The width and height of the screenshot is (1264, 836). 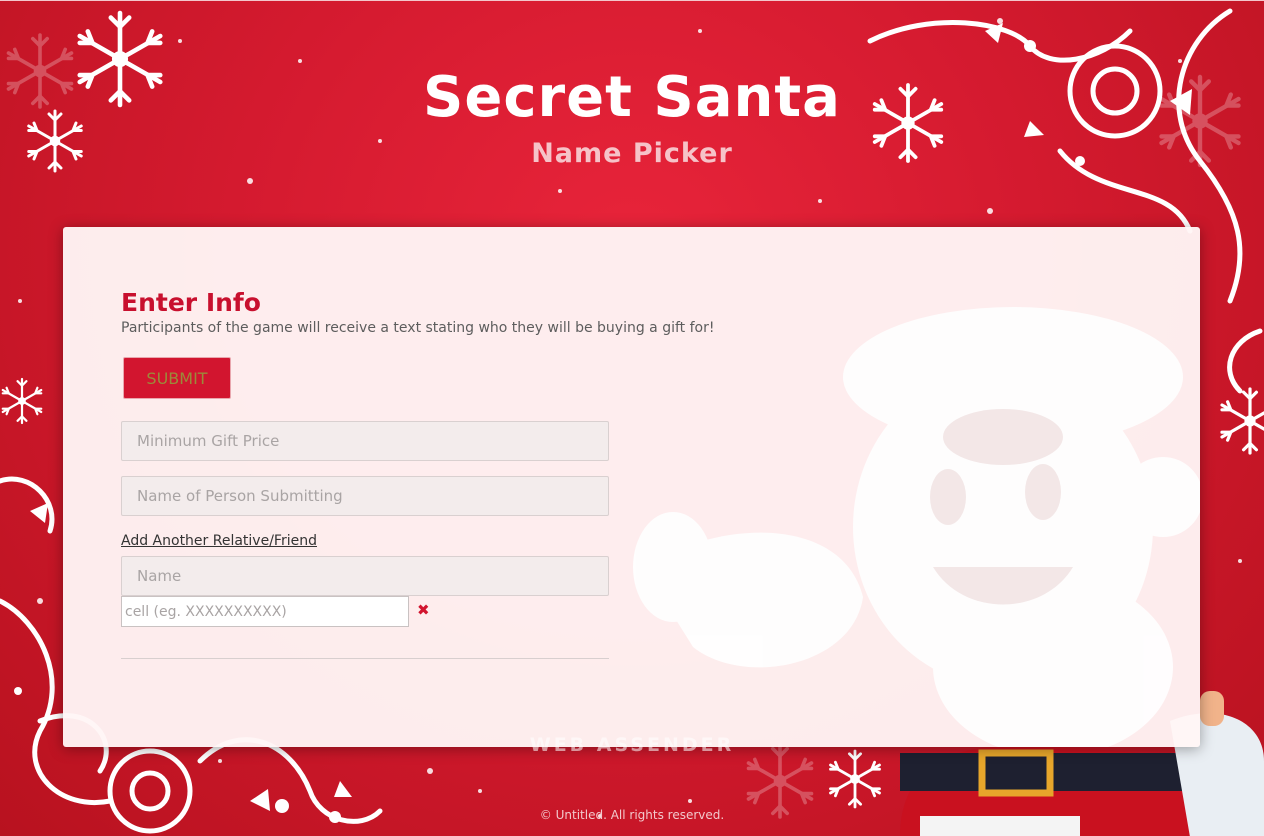 What do you see at coordinates (632, 153) in the screenshot?
I see `page-subtitle: Name Picker` at bounding box center [632, 153].